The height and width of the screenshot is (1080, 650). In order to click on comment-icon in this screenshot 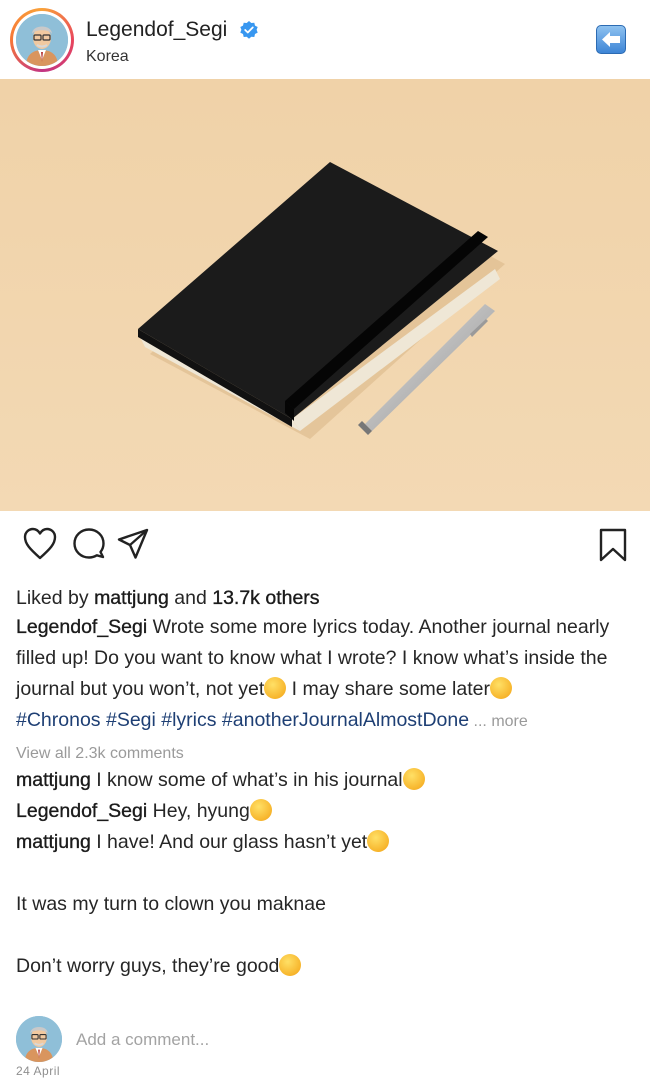, I will do `click(89, 544)`.